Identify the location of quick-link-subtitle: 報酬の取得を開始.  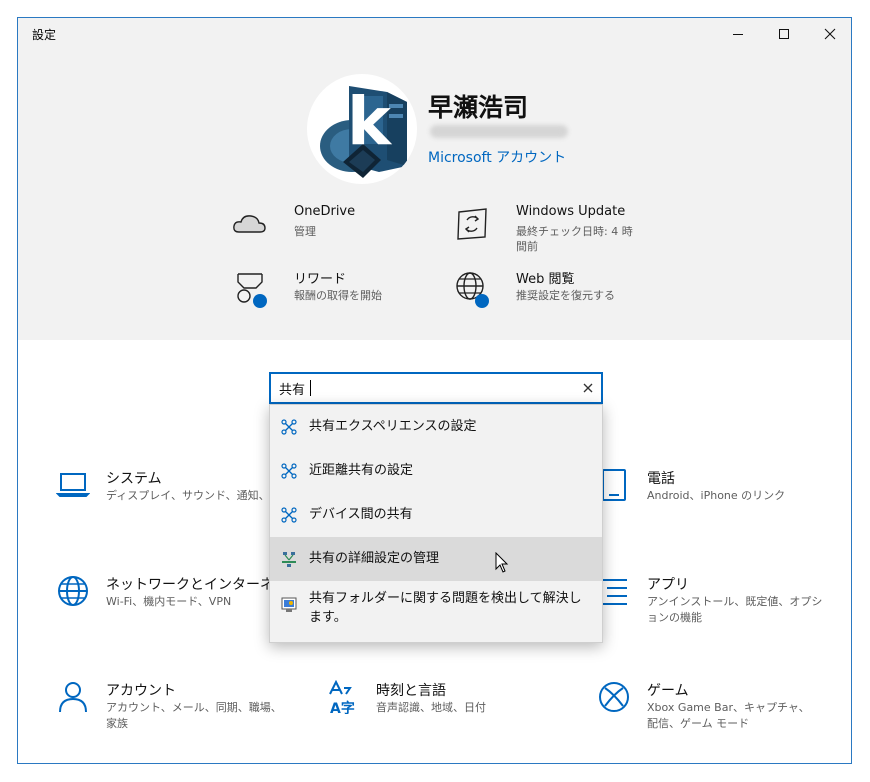
(338, 295).